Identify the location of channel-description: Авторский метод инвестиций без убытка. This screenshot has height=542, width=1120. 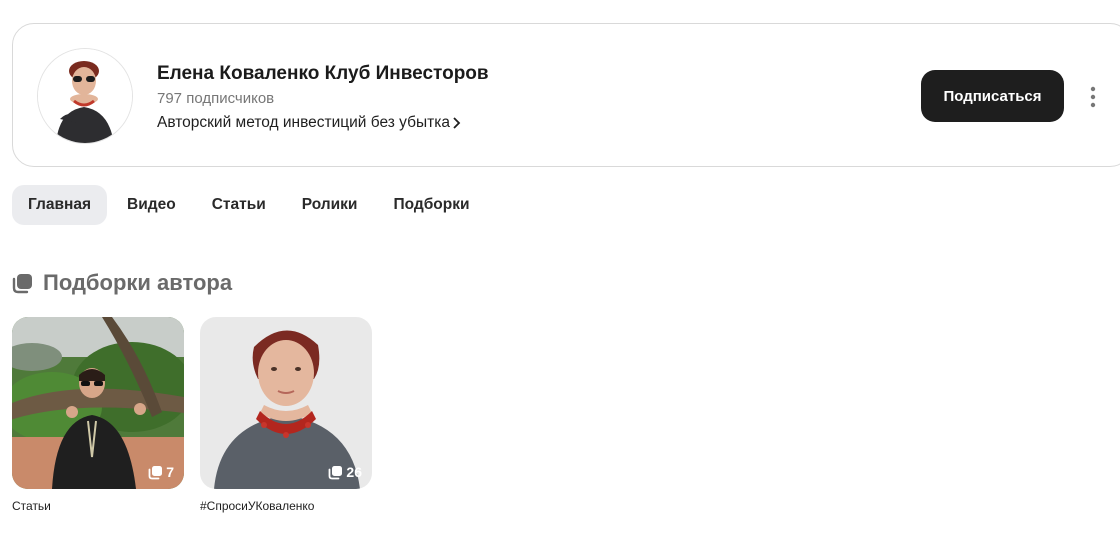
(303, 122).